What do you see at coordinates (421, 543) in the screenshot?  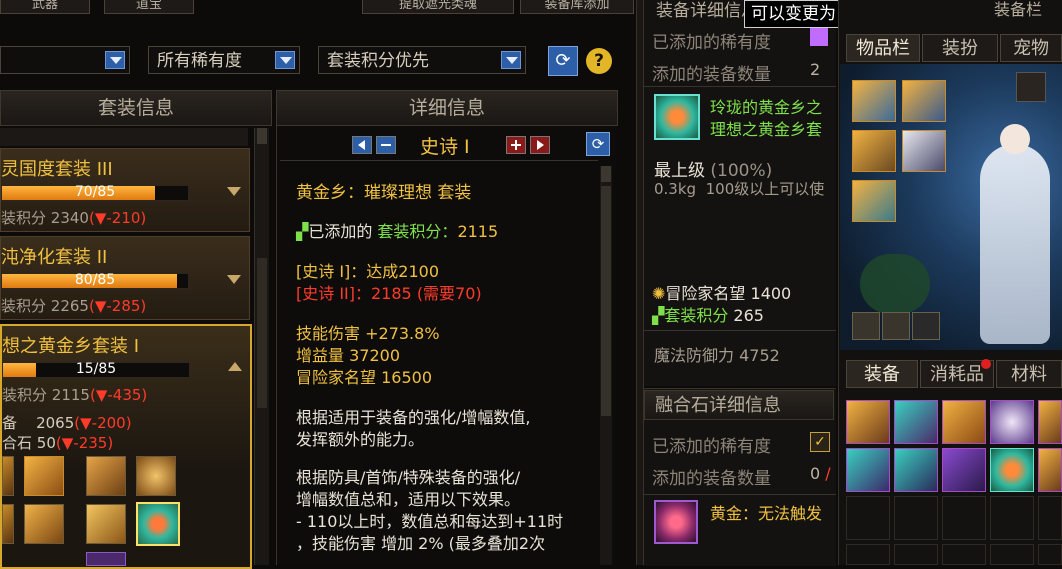 I see `desc-line: ，技能伤害 增加 2% (最多叠加2次` at bounding box center [421, 543].